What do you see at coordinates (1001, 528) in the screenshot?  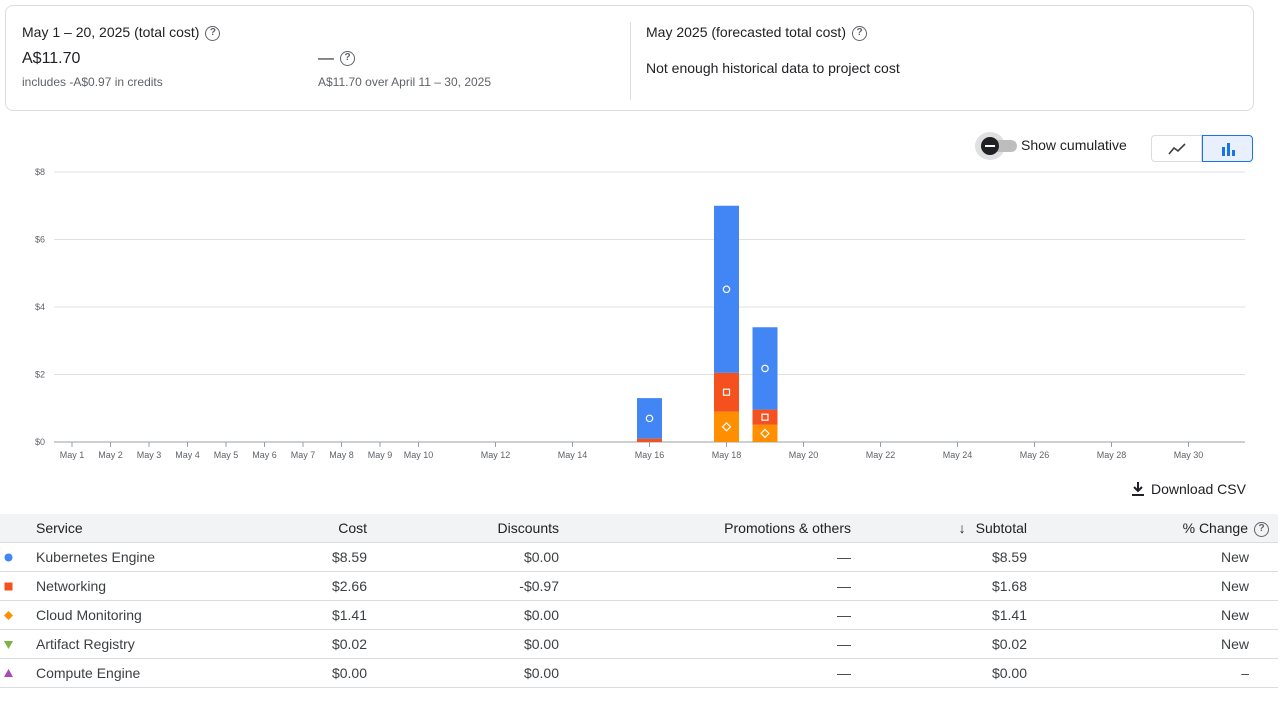 I see `col-header-subtotal-label: Subtotal` at bounding box center [1001, 528].